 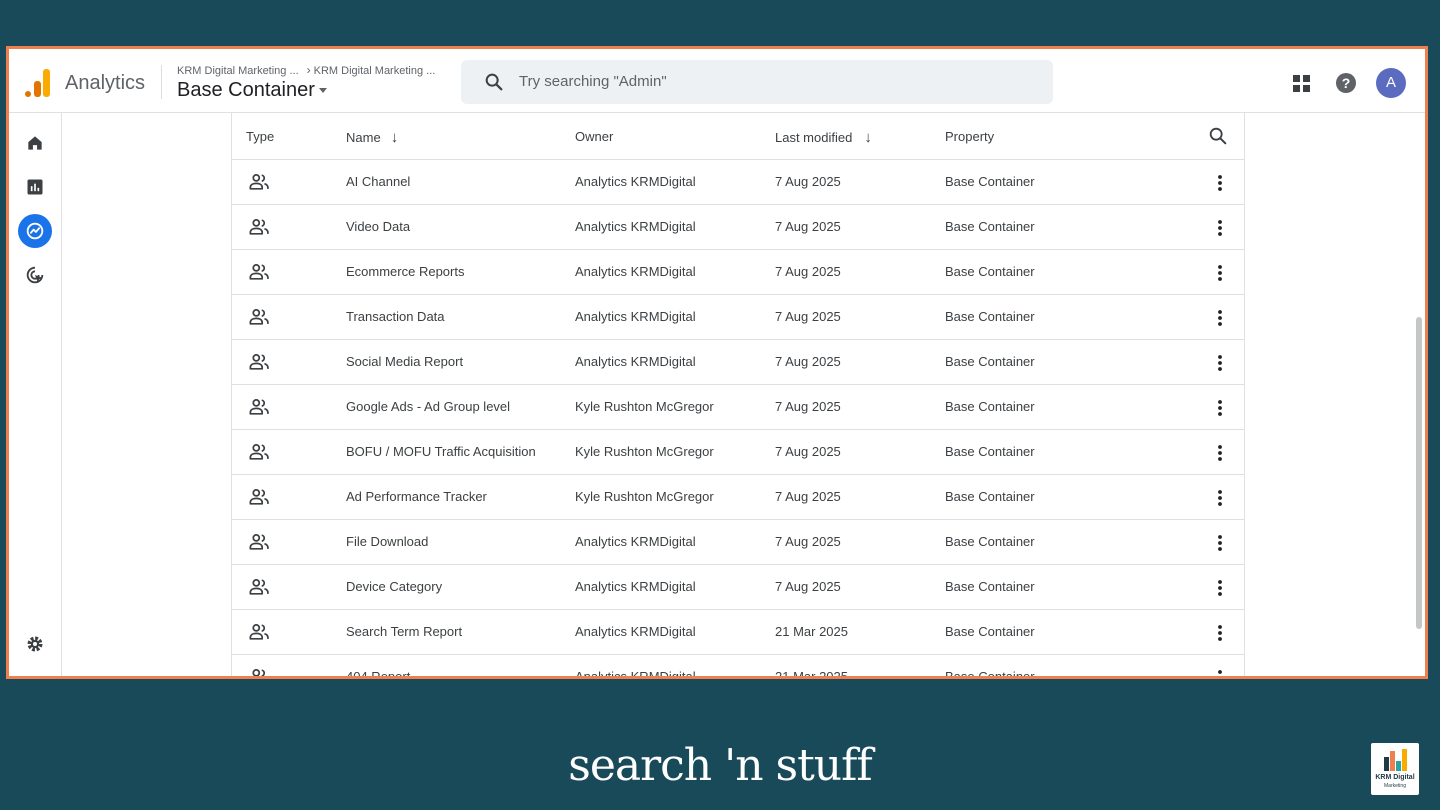 I want to click on row-name: AI Channel, so click(x=378, y=181).